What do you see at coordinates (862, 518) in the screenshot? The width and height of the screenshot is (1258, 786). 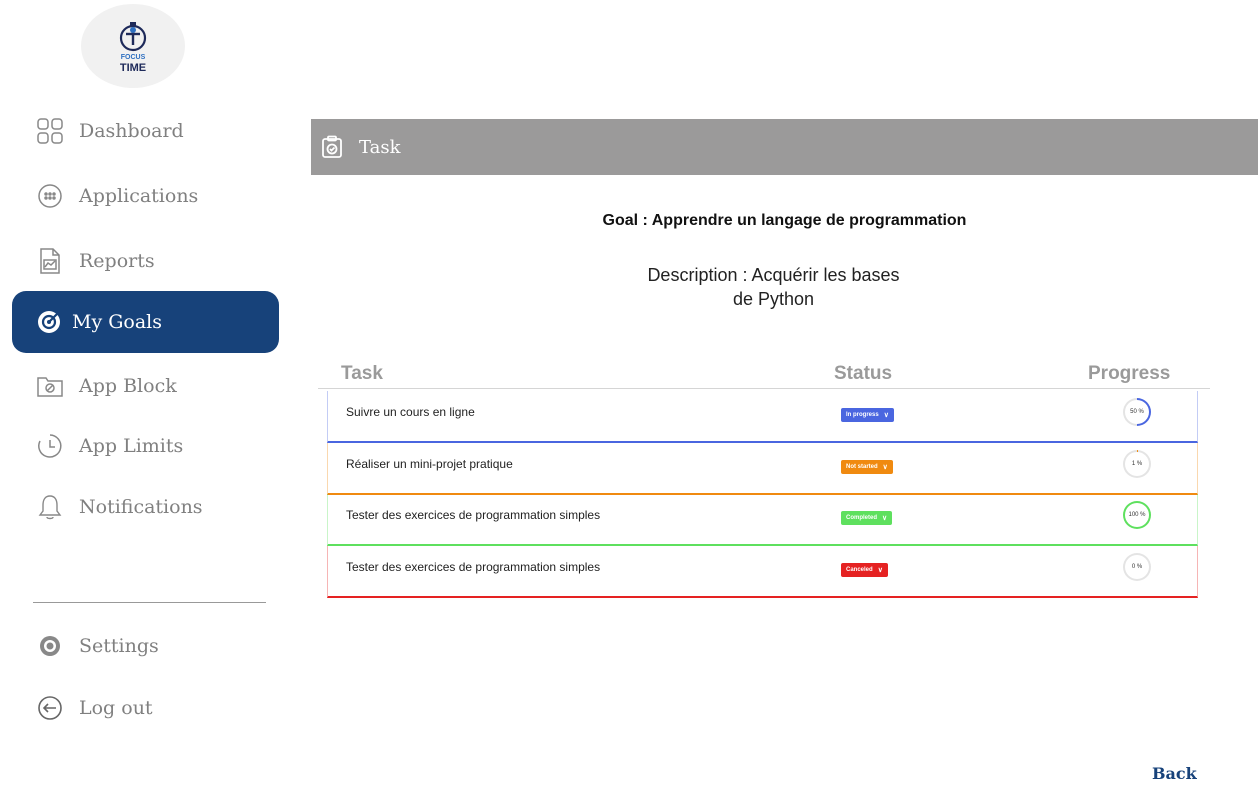 I see `status-label: Completed` at bounding box center [862, 518].